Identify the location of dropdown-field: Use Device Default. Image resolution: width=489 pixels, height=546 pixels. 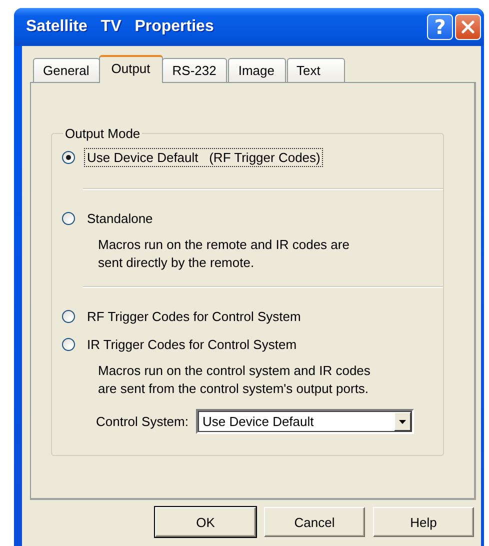
(305, 421).